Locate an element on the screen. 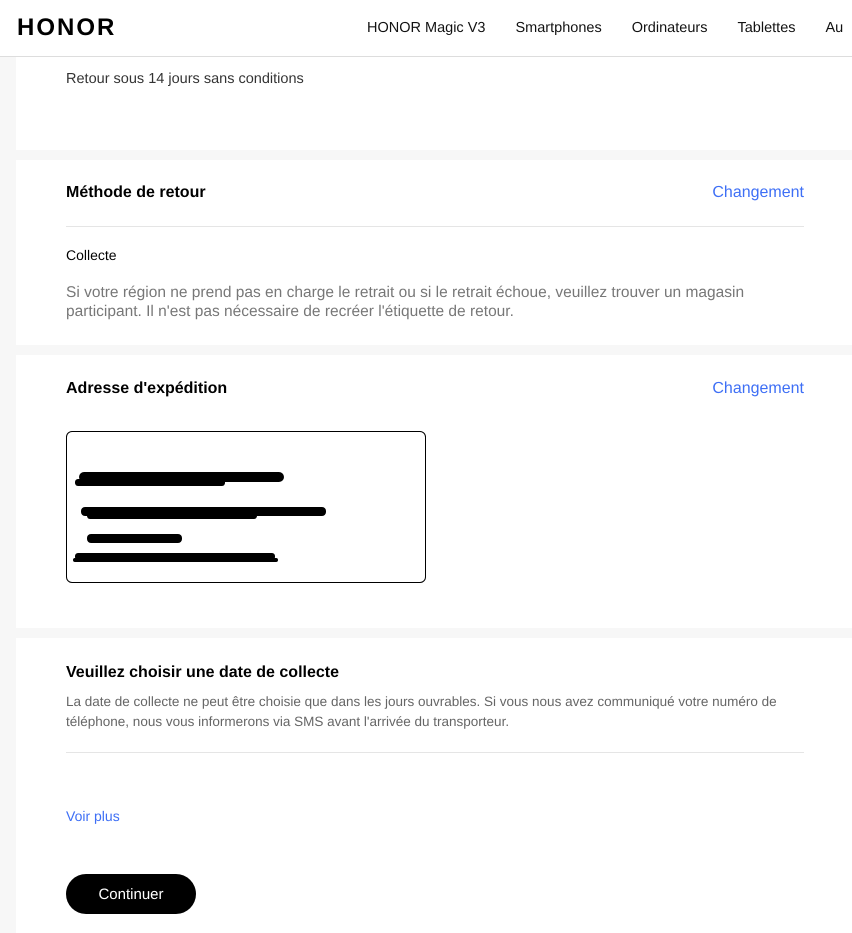 This screenshot has width=852, height=933. continue-button: Continuer is located at coordinates (131, 894).